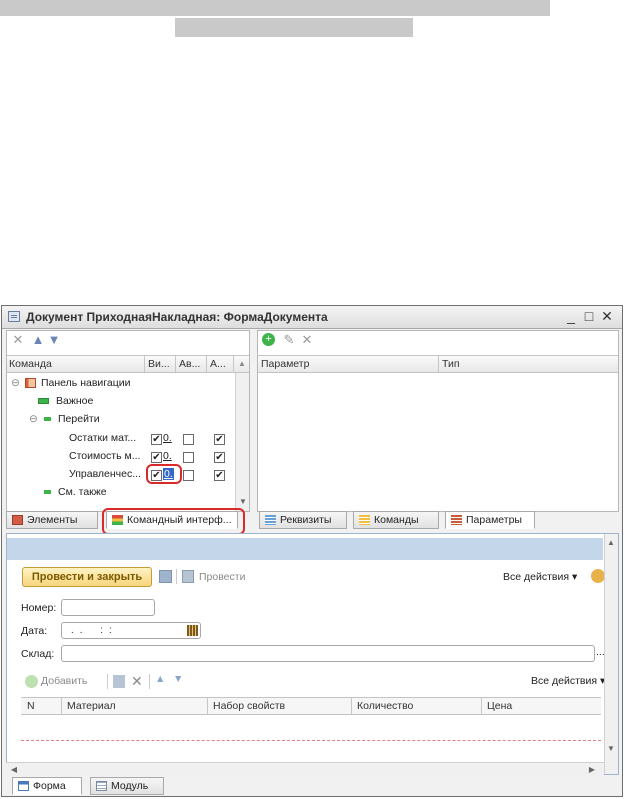 This screenshot has height=799, width=625. I want to click on maximize-button: □, so click(589, 316).